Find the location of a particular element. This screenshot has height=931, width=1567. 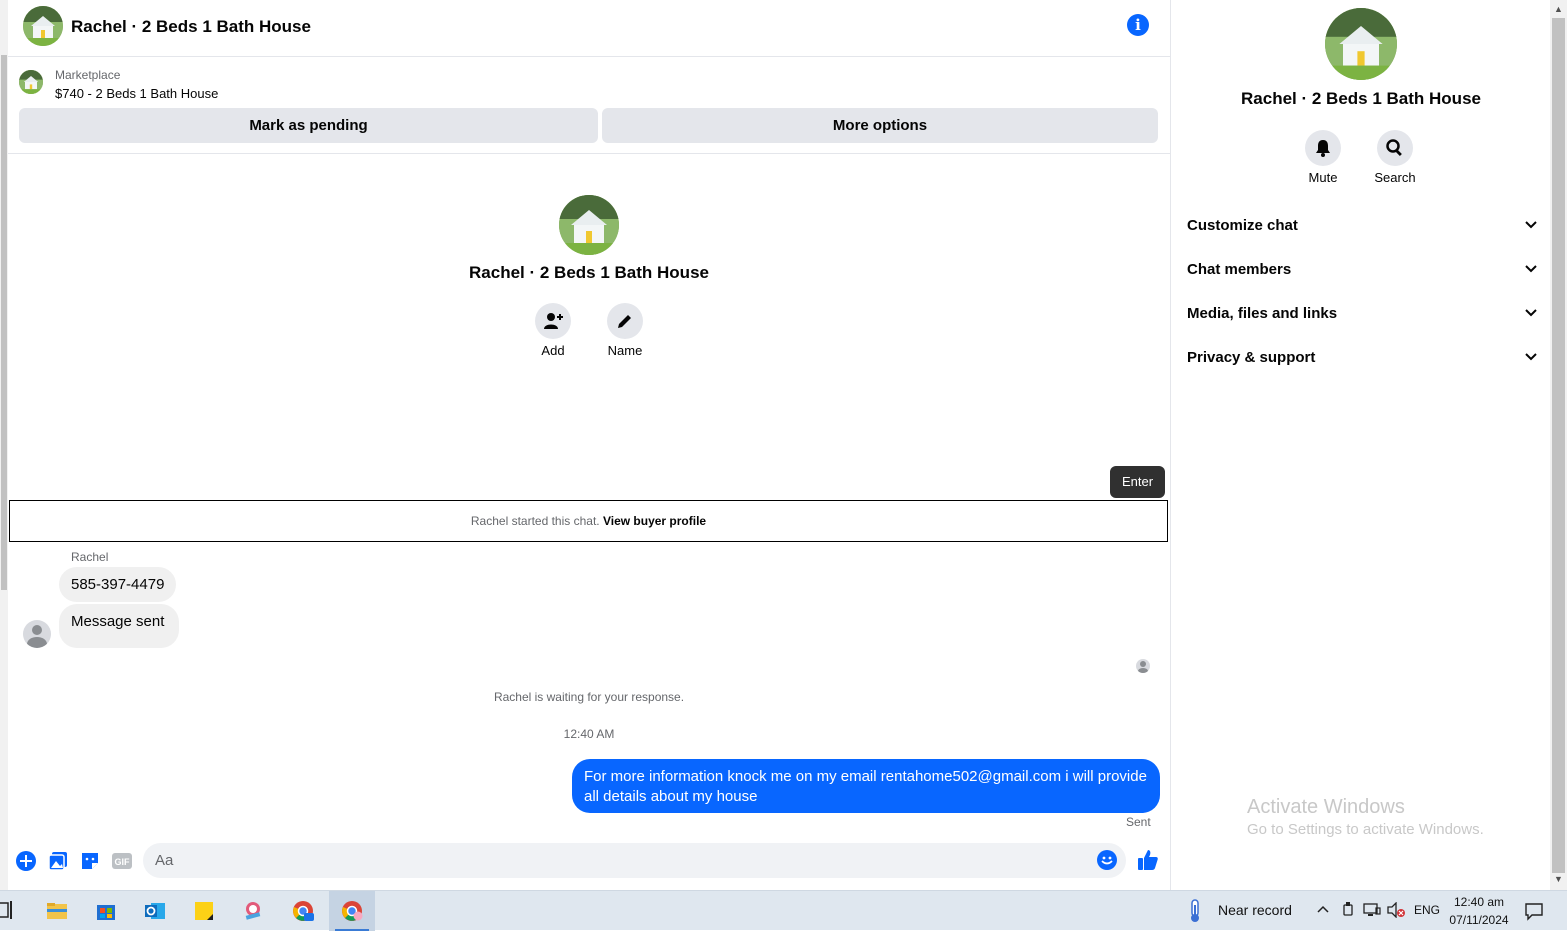

composer: GIF is located at coordinates (589, 861).